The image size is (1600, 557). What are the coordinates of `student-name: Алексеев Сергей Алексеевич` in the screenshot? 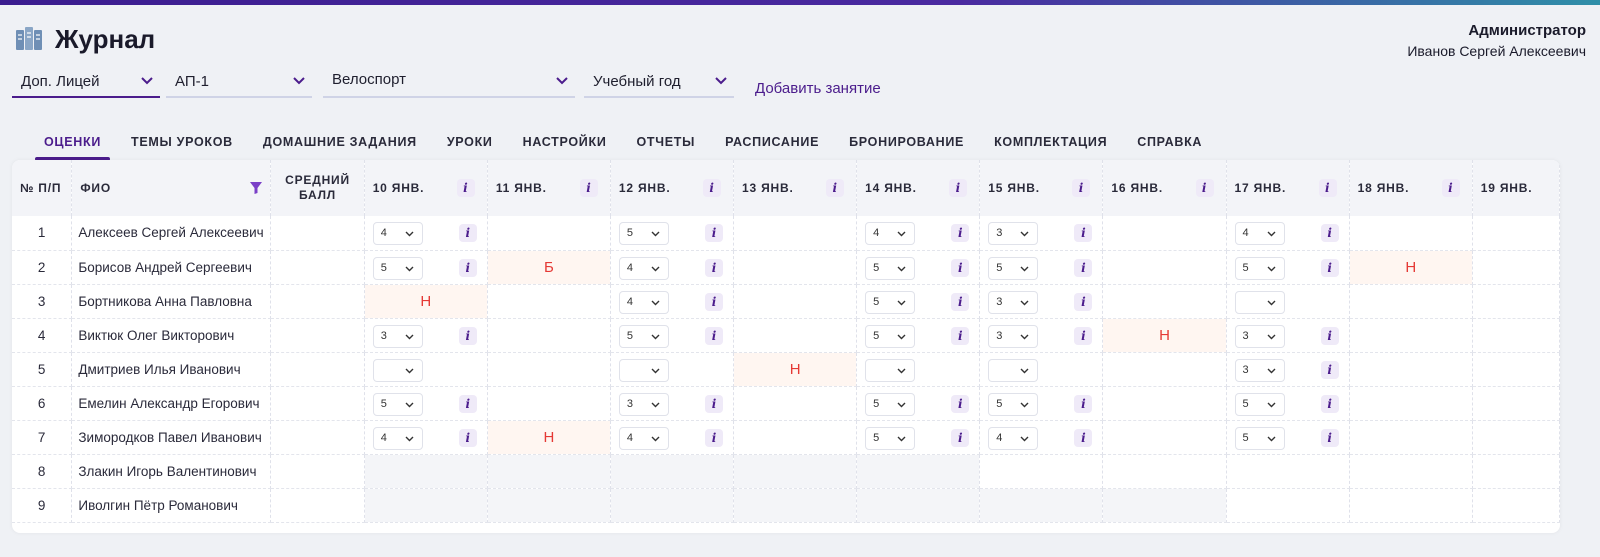 It's located at (171, 233).